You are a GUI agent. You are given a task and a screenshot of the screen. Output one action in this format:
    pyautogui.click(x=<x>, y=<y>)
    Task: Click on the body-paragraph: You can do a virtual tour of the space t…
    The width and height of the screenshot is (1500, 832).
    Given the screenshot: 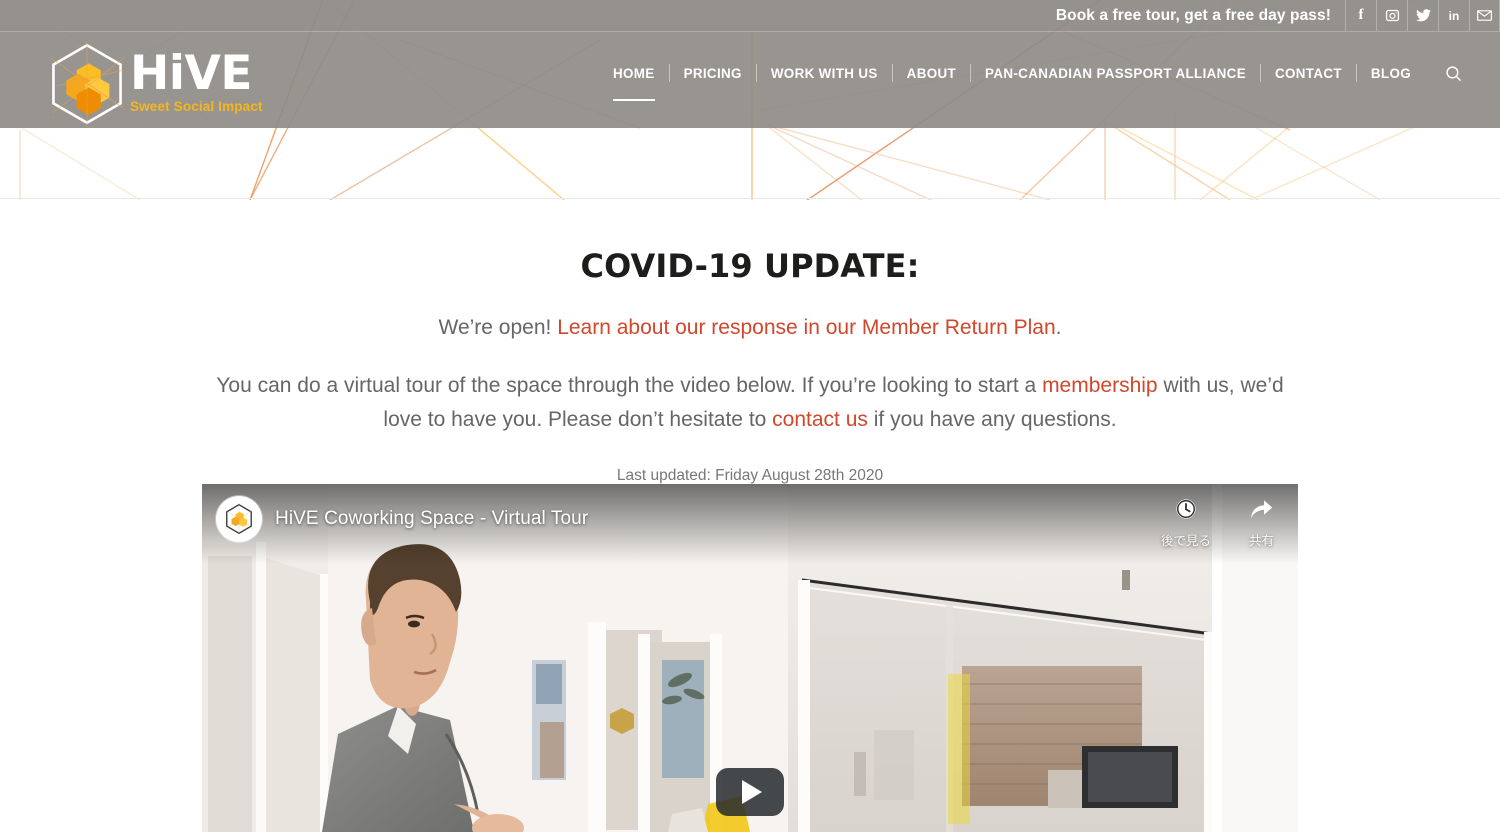 What is the action you would take?
    pyautogui.click(x=750, y=403)
    